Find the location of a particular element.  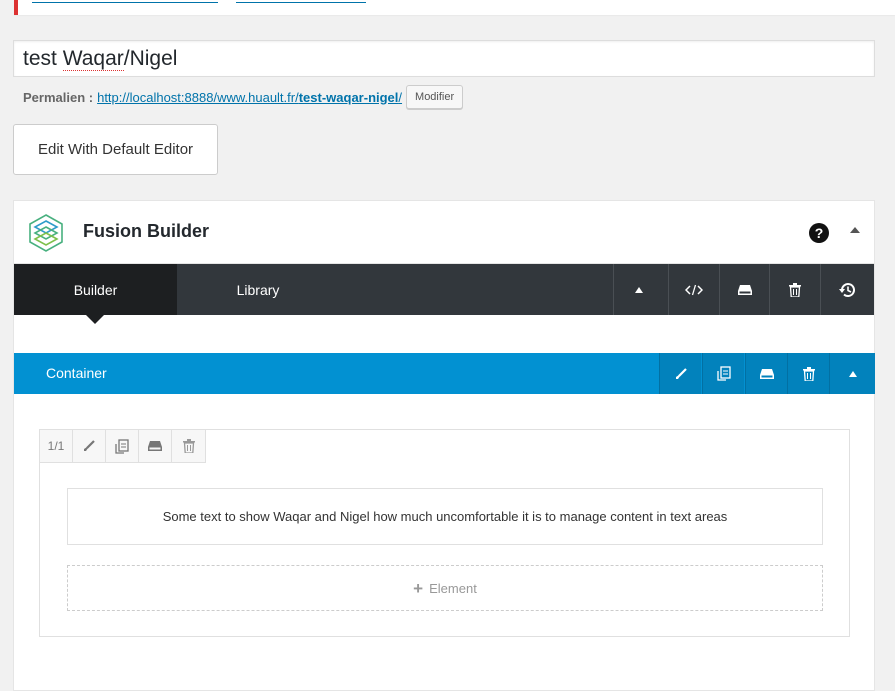

panel-toggle-icon is located at coordinates (855, 230).